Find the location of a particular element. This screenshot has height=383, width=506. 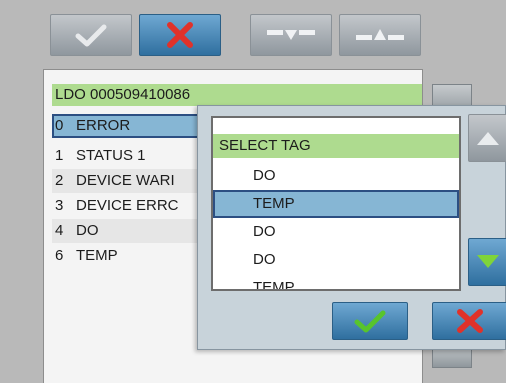

move-up-icon is located at coordinates (380, 34).